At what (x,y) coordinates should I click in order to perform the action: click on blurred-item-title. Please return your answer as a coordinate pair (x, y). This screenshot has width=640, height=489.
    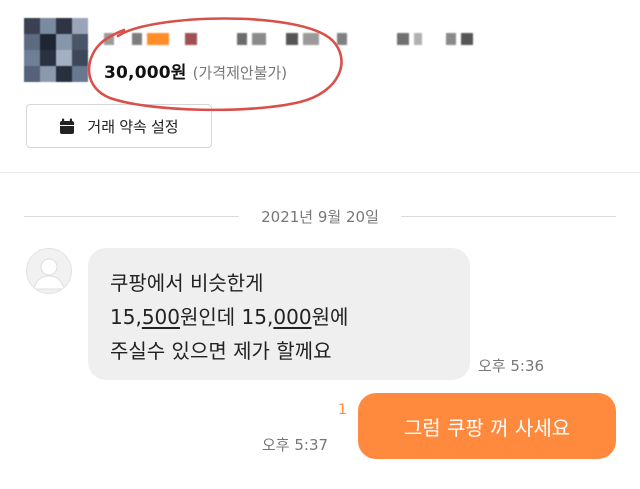
    Looking at the image, I should click on (291, 39).